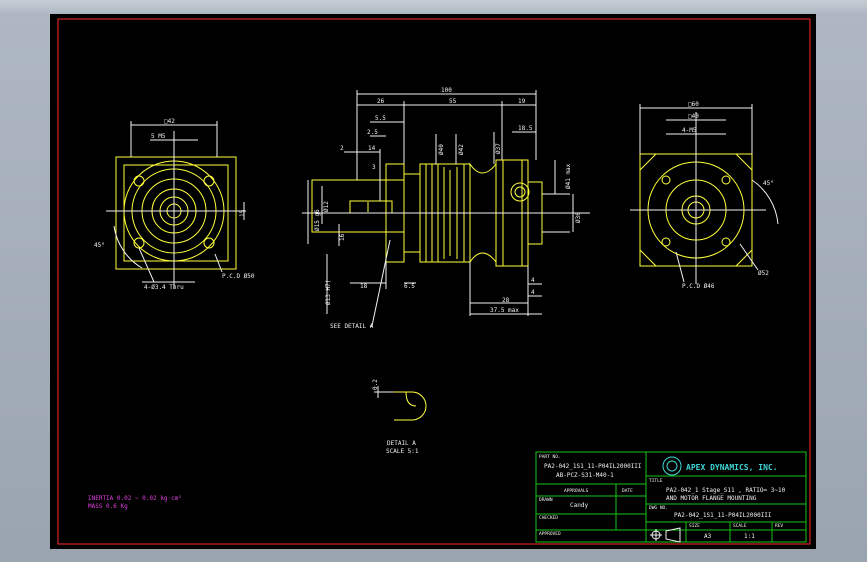 The width and height of the screenshot is (867, 562). Describe the element at coordinates (578, 217) in the screenshot. I see `dim-d30-label: Ø30` at that location.